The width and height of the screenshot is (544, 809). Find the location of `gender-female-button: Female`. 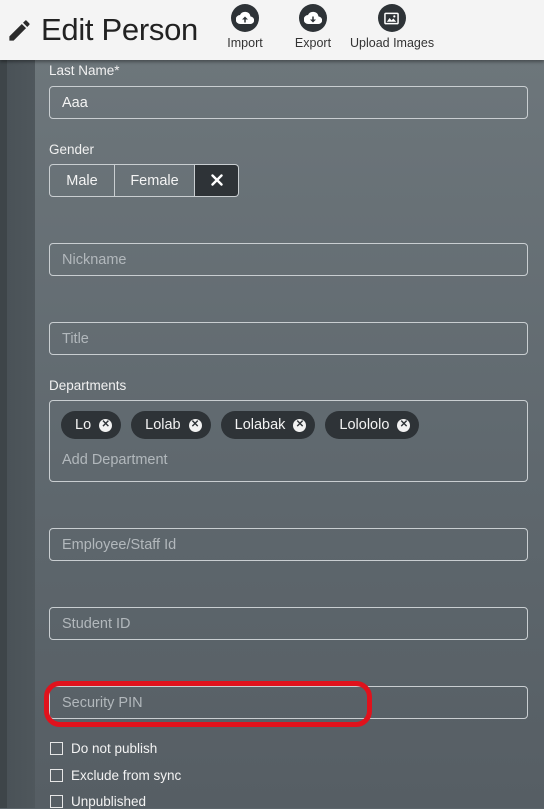

gender-female-button: Female is located at coordinates (155, 180).